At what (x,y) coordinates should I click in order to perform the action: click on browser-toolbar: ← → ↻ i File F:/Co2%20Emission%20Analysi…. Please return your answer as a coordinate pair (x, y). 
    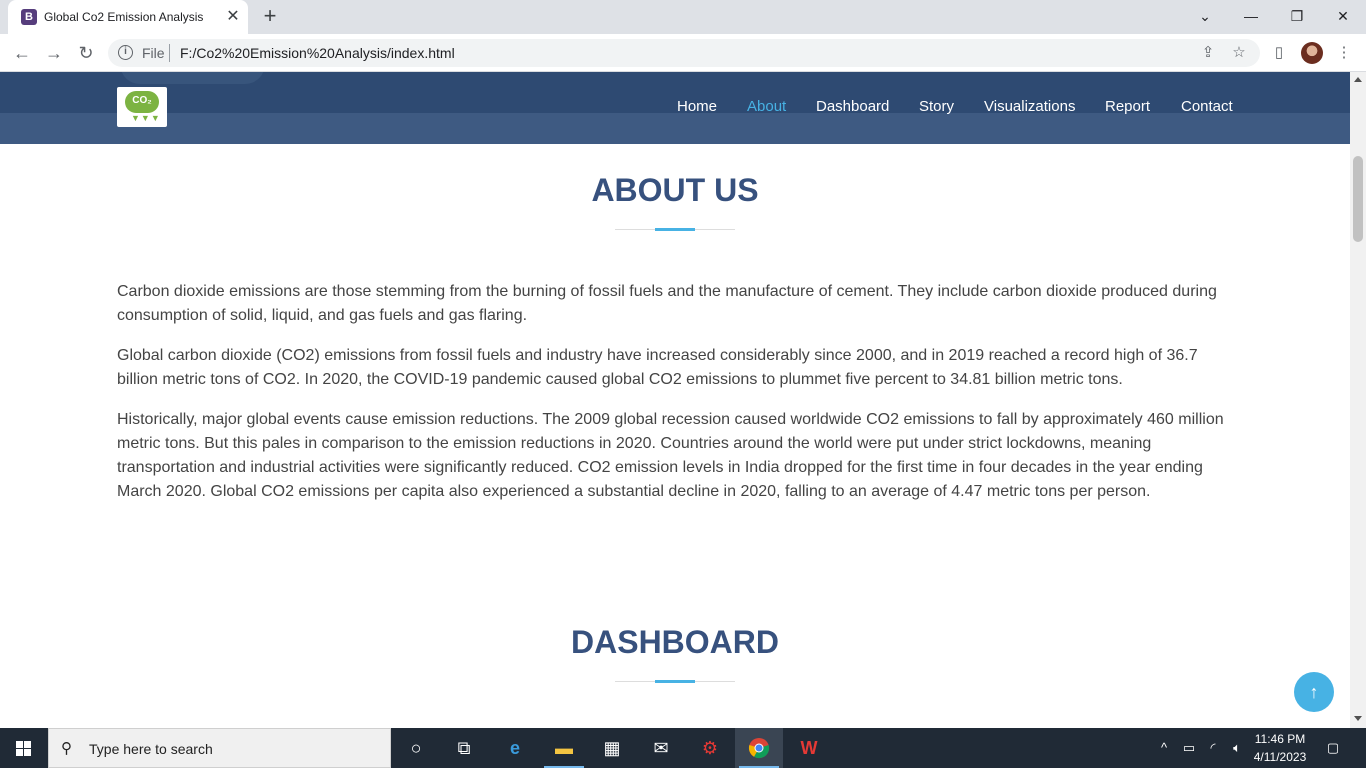
    Looking at the image, I should click on (683, 53).